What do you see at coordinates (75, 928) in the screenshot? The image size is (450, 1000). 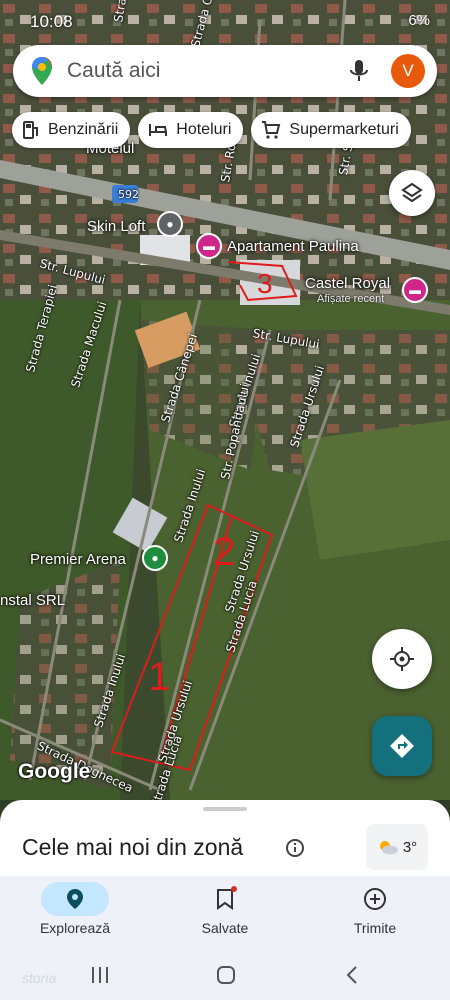 I see `nav-label: Explorează` at bounding box center [75, 928].